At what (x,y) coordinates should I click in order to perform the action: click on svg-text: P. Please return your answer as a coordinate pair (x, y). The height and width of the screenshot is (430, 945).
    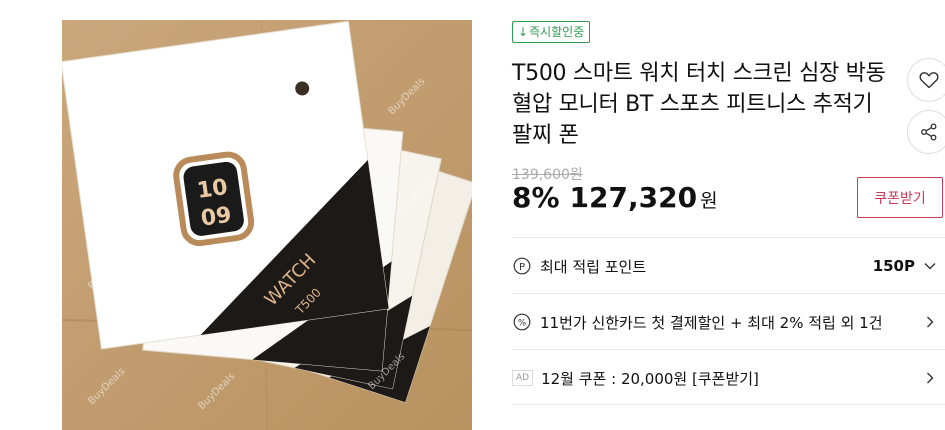
    Looking at the image, I should click on (522, 267).